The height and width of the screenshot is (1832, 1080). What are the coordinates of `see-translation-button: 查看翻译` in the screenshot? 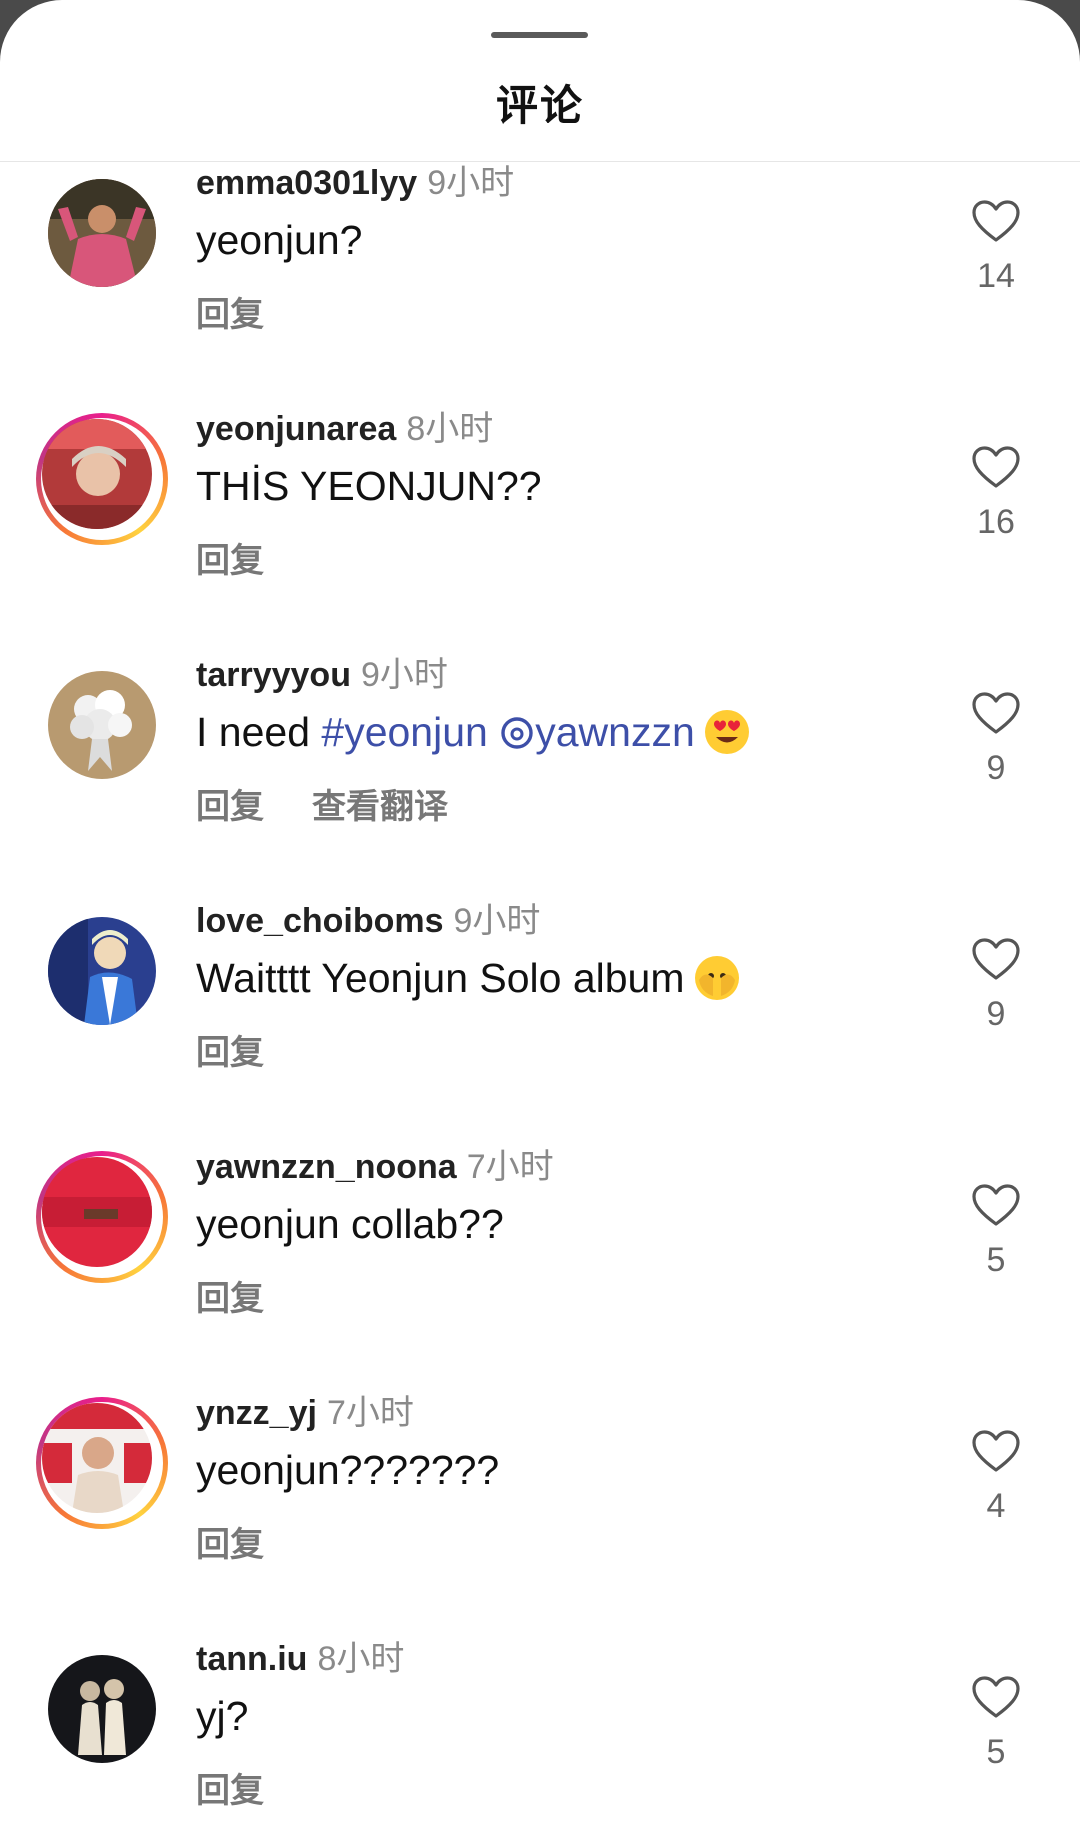 It's located at (380, 807).